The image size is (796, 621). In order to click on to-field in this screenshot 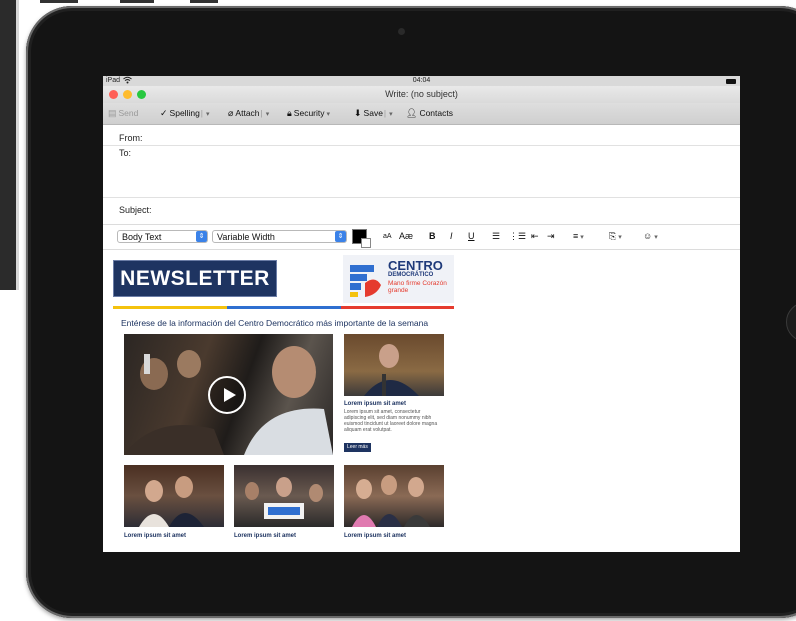, I will do `click(438, 171)`.